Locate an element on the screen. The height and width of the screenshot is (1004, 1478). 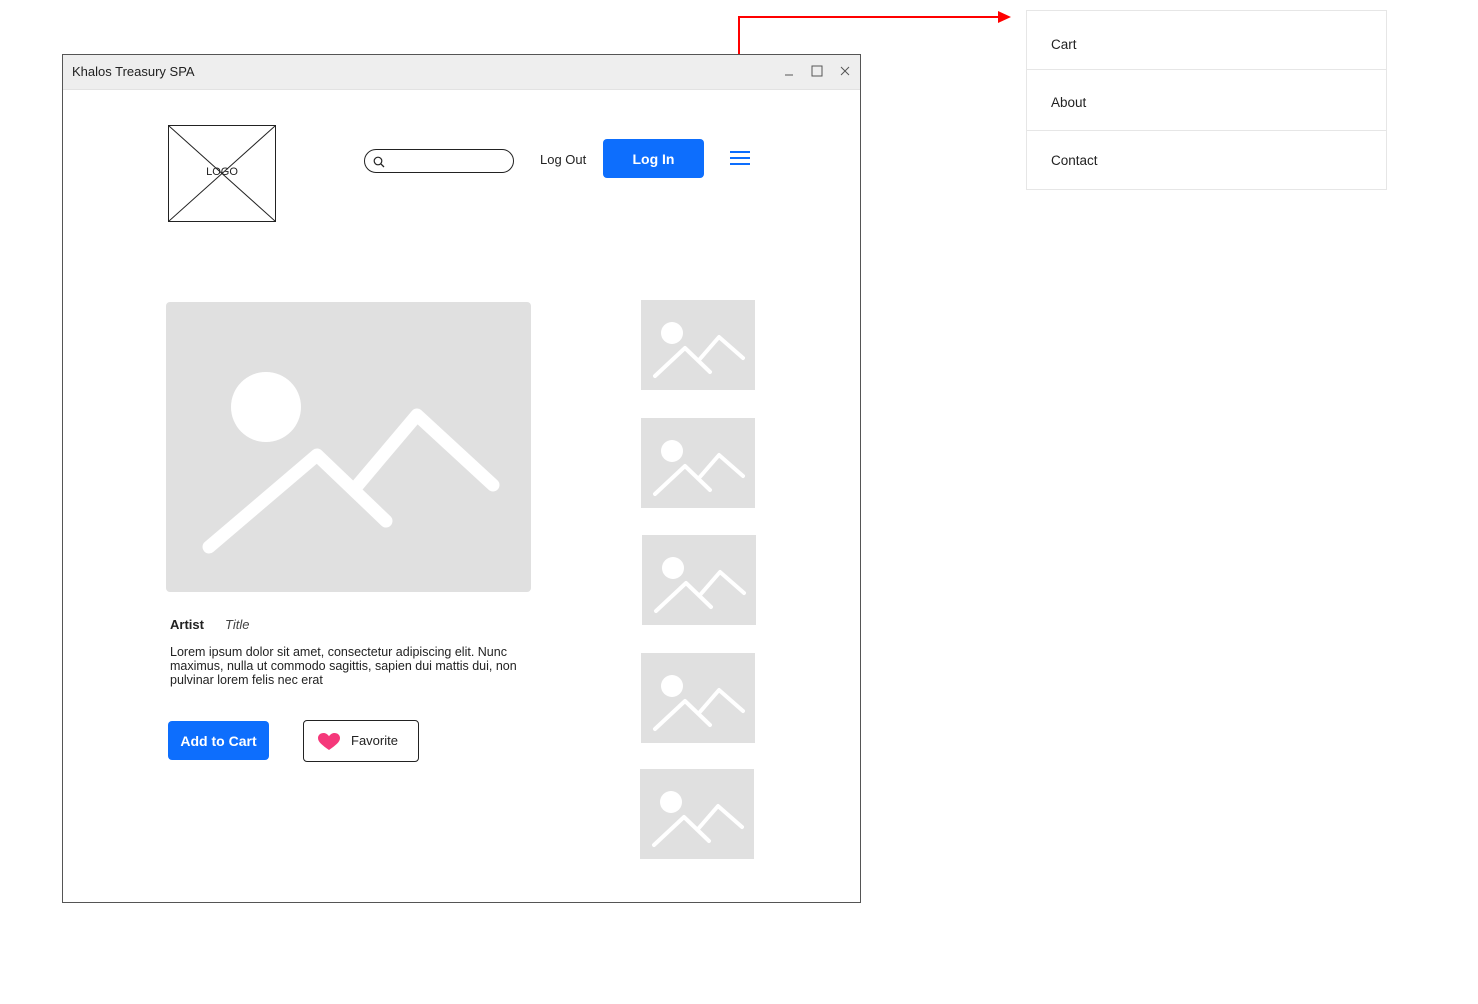
main-artwork-image is located at coordinates (348, 447).